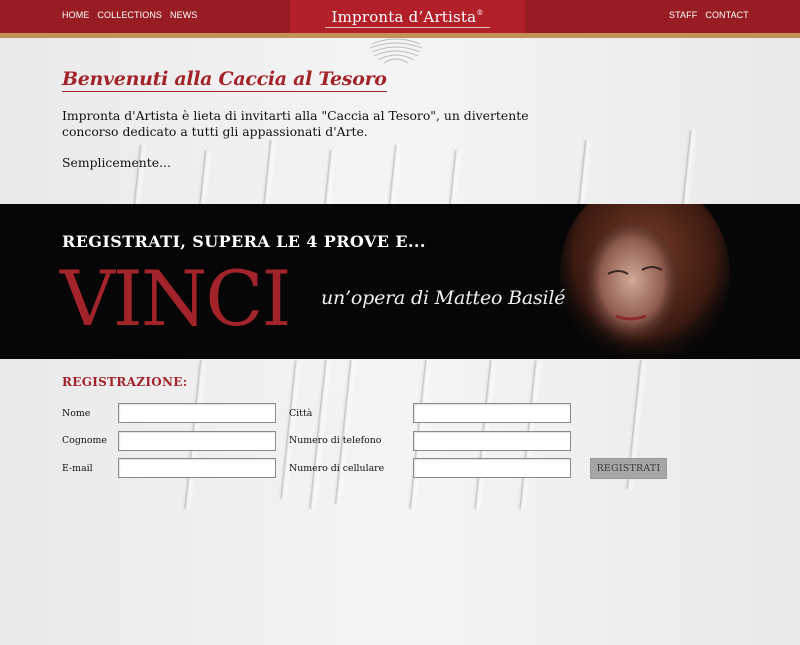  Describe the element at coordinates (443, 298) in the screenshot. I see `banner-subtitle: un’opera di Matteo Basilé` at that location.